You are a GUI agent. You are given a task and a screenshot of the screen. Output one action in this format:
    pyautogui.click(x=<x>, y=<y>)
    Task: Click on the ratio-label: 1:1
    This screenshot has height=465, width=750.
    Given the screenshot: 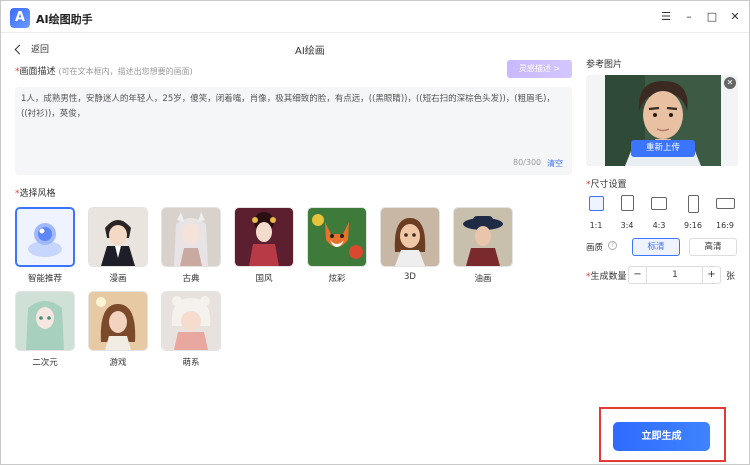 What is the action you would take?
    pyautogui.click(x=596, y=225)
    